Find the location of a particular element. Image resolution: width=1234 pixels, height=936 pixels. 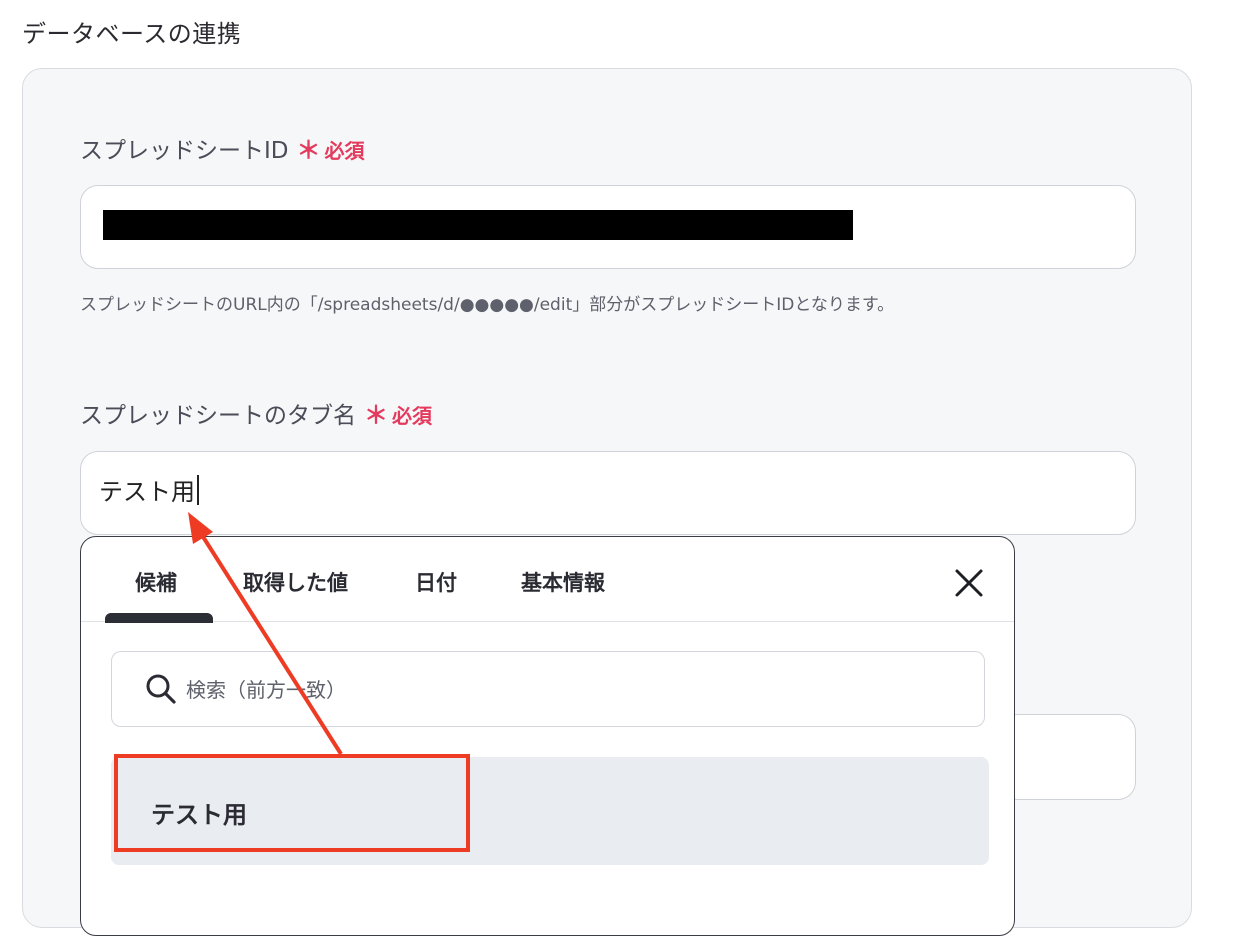

option-item: テスト用 is located at coordinates (550, 811).